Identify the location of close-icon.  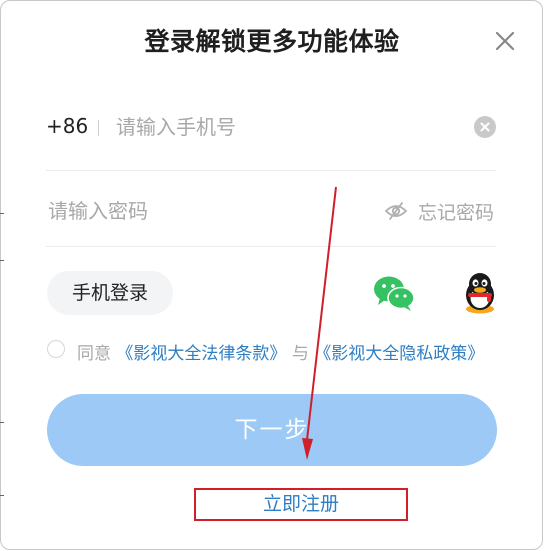
(505, 41).